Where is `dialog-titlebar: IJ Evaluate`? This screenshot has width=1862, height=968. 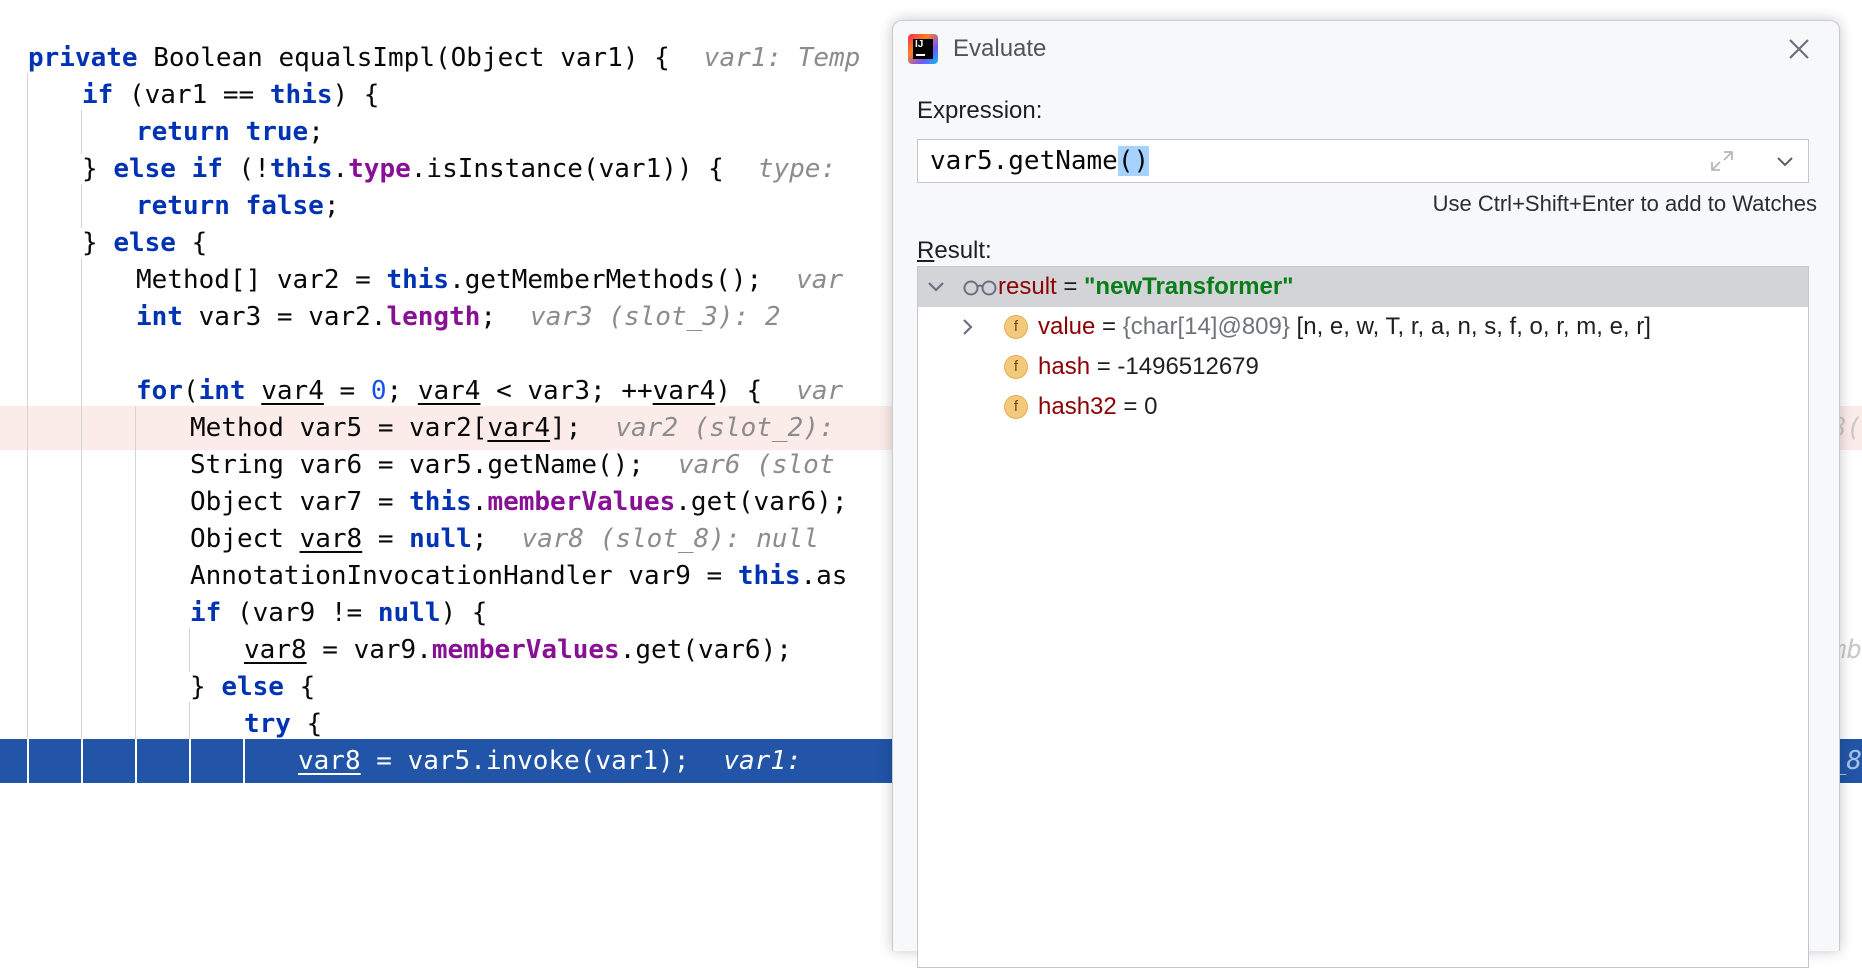 dialog-titlebar: IJ Evaluate is located at coordinates (1366, 49).